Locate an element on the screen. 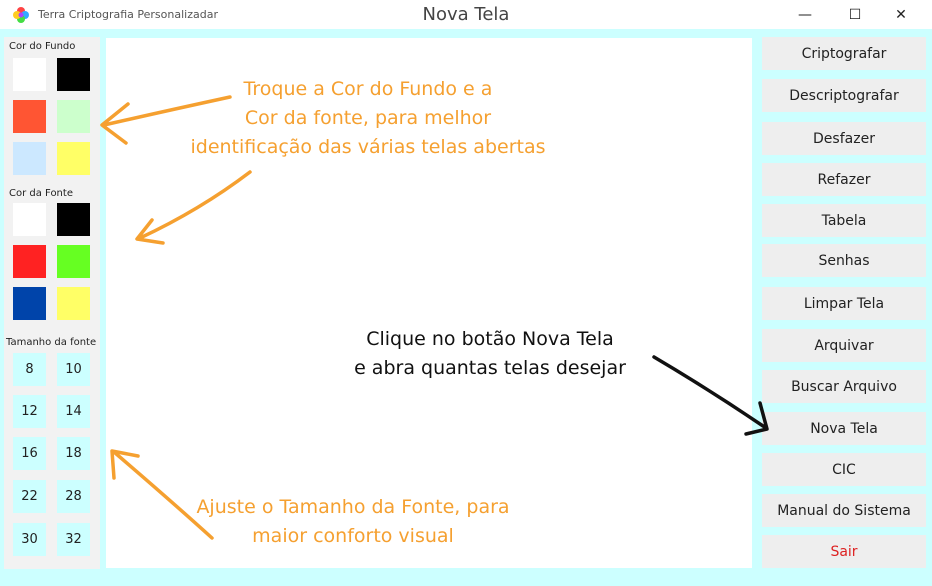 The width and height of the screenshot is (932, 586). font-size-tip-line-1: Ajuste o Tamanho da Fonte, para is located at coordinates (353, 507).